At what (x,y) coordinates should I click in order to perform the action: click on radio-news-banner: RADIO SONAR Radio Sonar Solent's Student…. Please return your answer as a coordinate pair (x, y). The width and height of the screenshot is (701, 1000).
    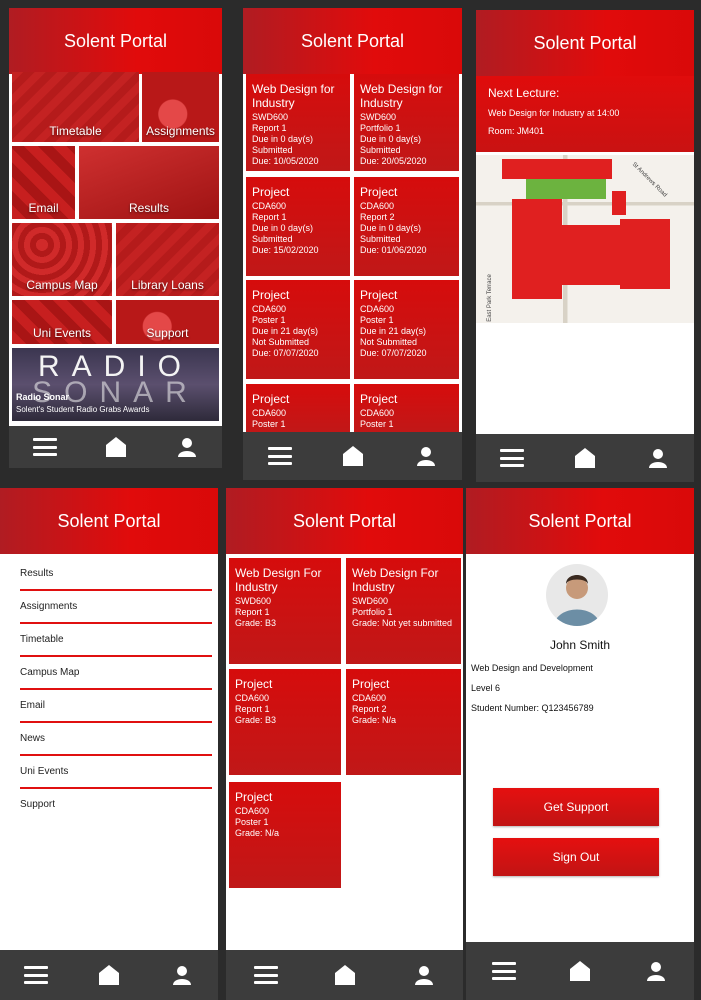
    Looking at the image, I should click on (115, 384).